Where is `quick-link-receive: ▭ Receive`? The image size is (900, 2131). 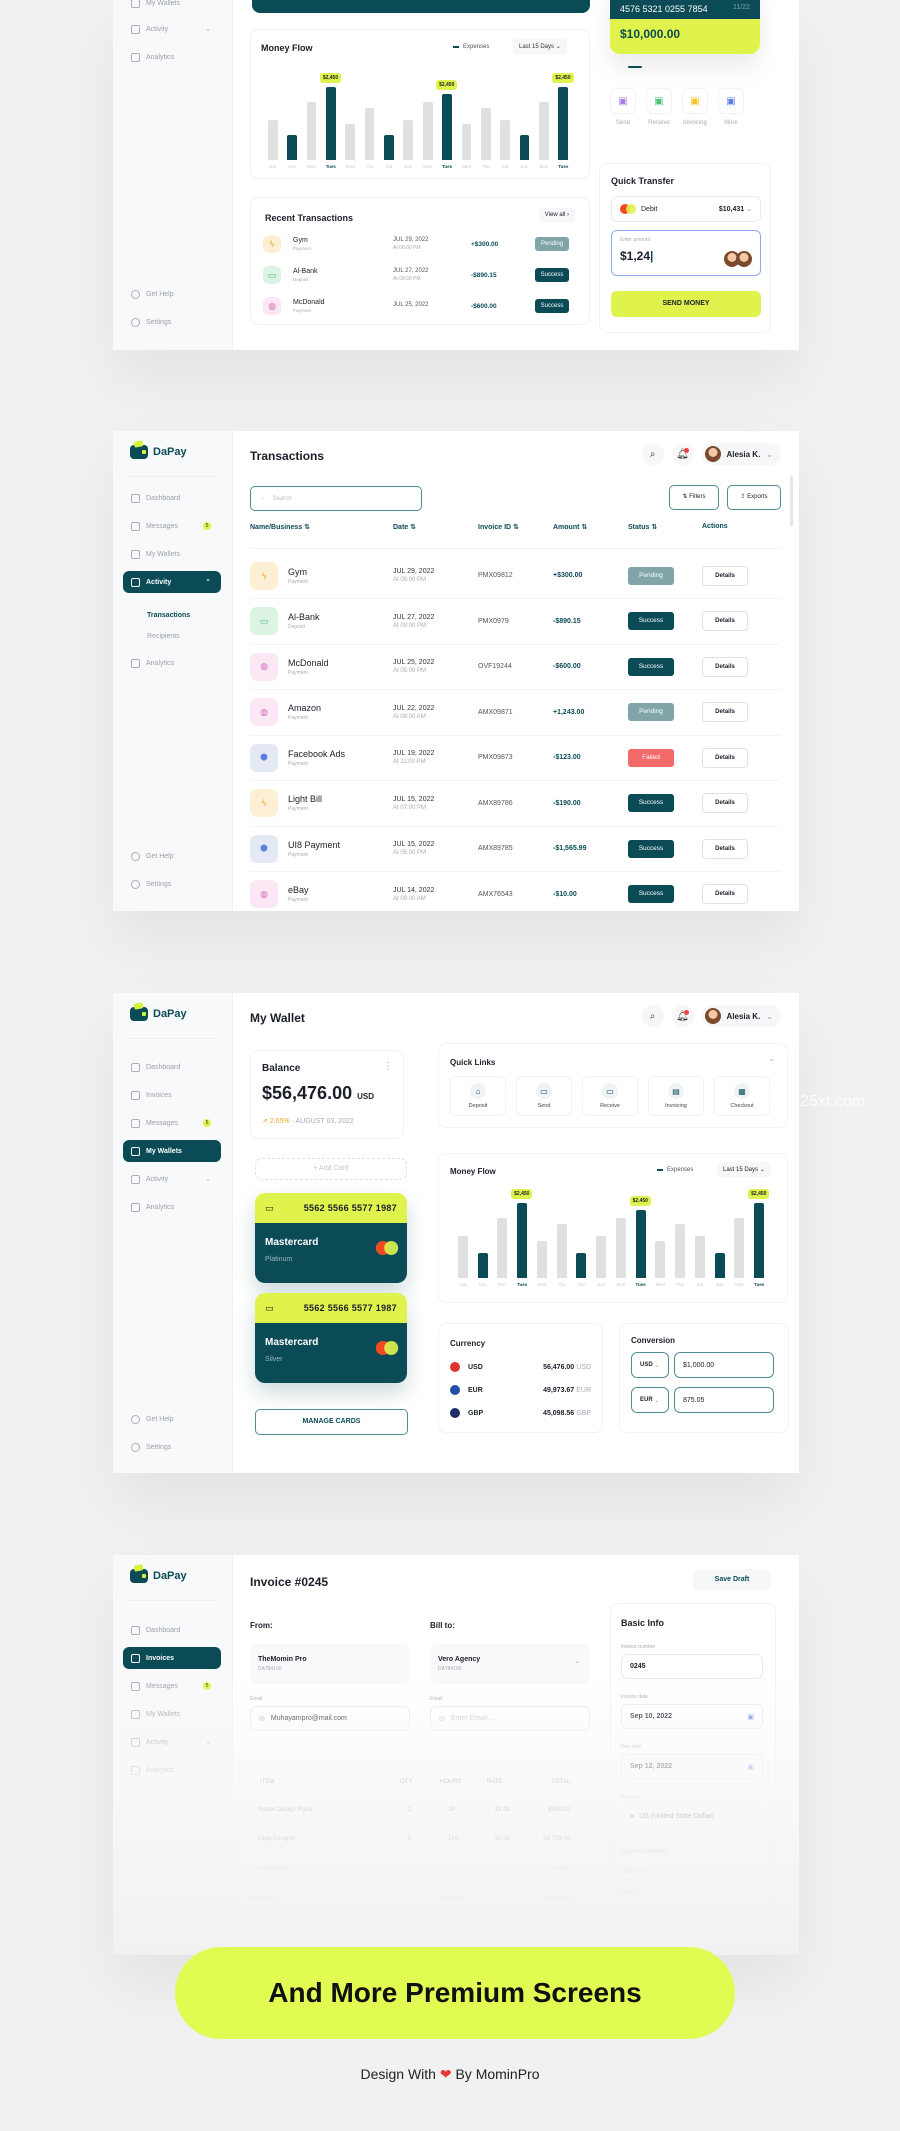
quick-link-receive: ▭ Receive is located at coordinates (610, 1096).